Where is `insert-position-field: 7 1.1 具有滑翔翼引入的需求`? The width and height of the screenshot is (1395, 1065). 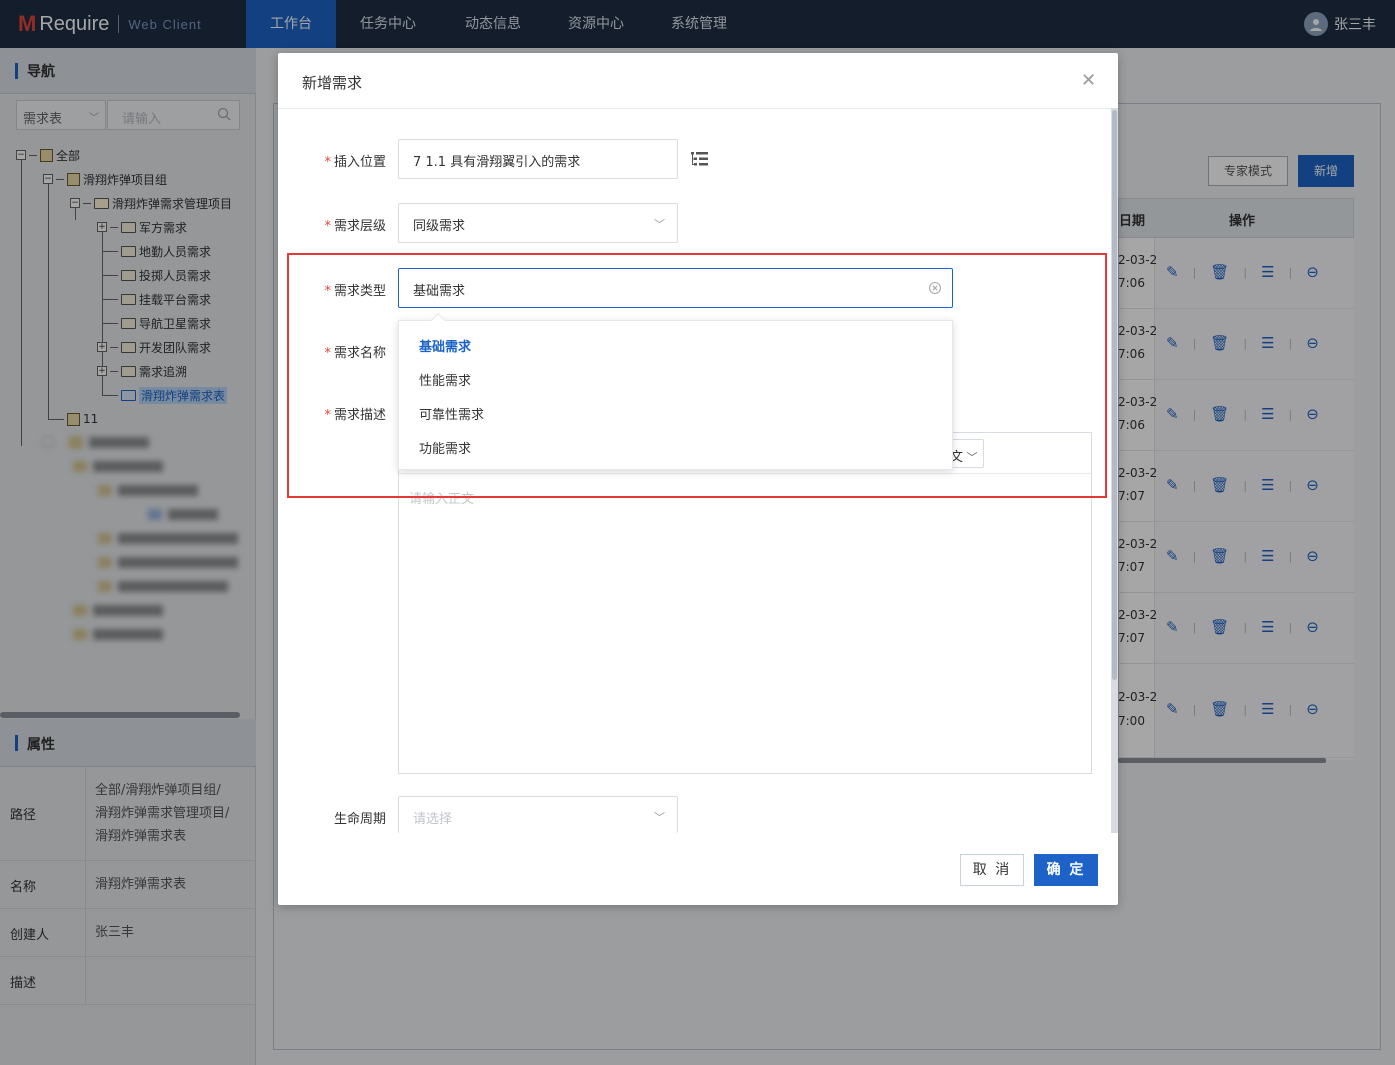
insert-position-field: 7 1.1 具有滑翔翼引入的需求 is located at coordinates (538, 159).